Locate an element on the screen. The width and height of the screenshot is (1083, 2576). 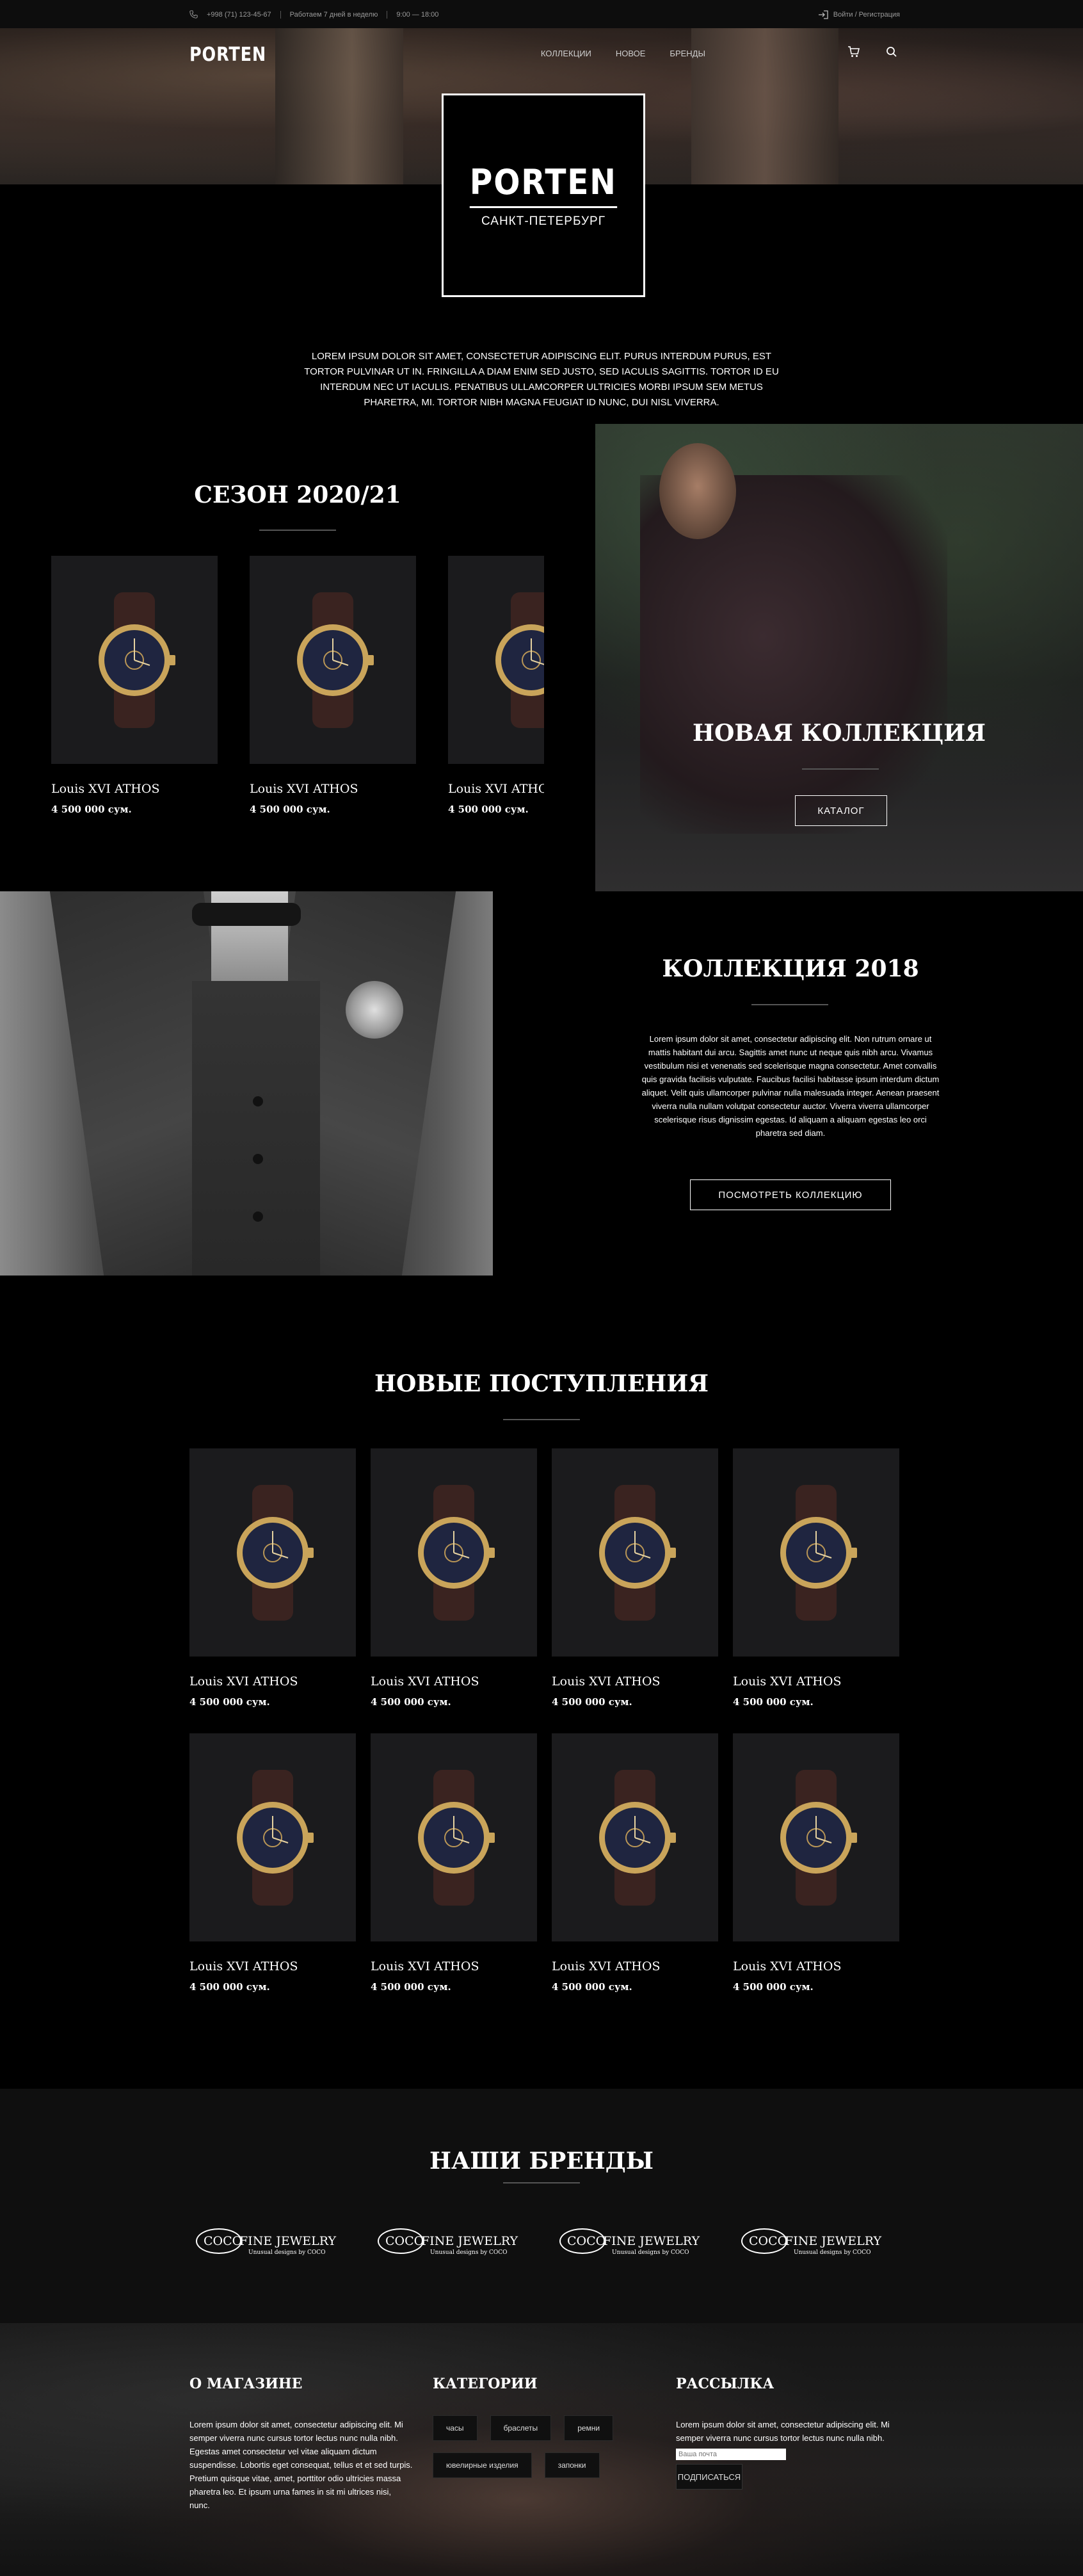
phone-number: +998 (71) 123-45-67 is located at coordinates (239, 15).